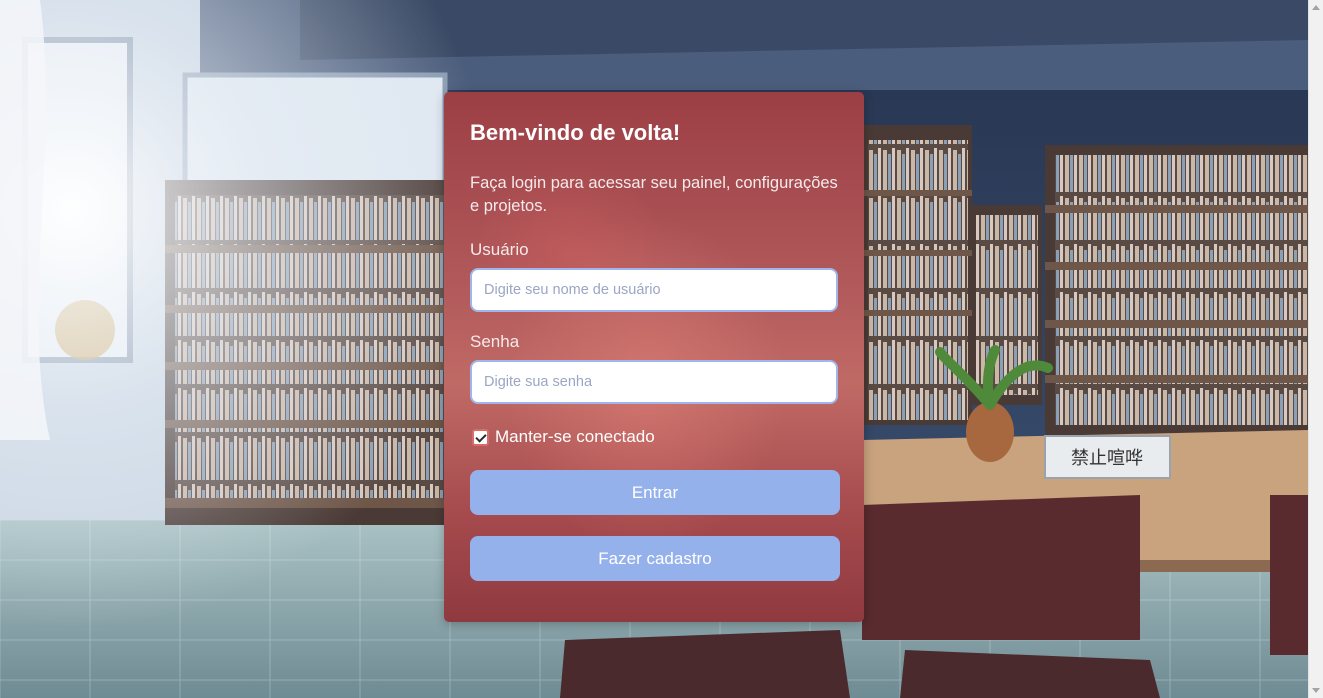  Describe the element at coordinates (480, 437) in the screenshot. I see `remember-checkbox` at that location.